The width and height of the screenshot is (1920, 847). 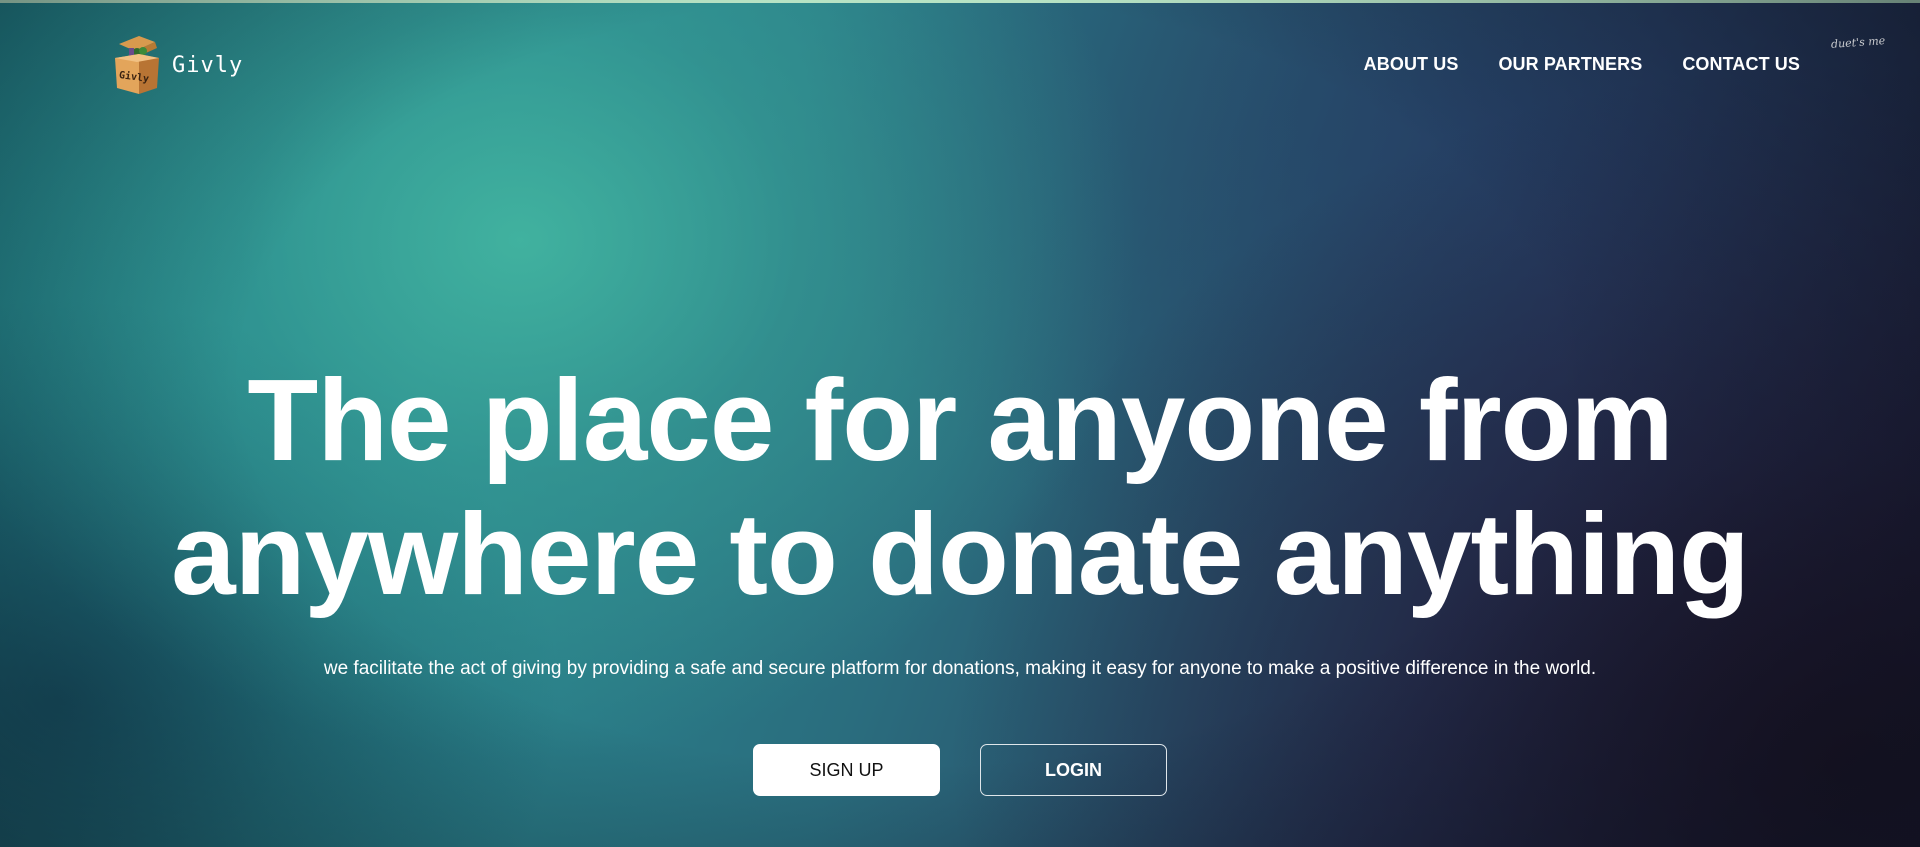 What do you see at coordinates (1741, 64) in the screenshot?
I see `nav-contact-us: CONTACT US` at bounding box center [1741, 64].